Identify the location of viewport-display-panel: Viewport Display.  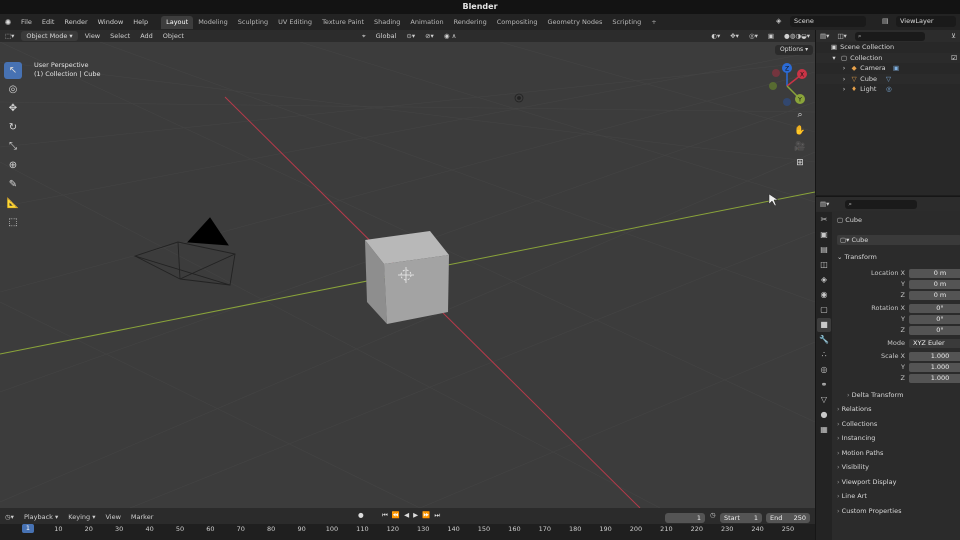
(867, 482).